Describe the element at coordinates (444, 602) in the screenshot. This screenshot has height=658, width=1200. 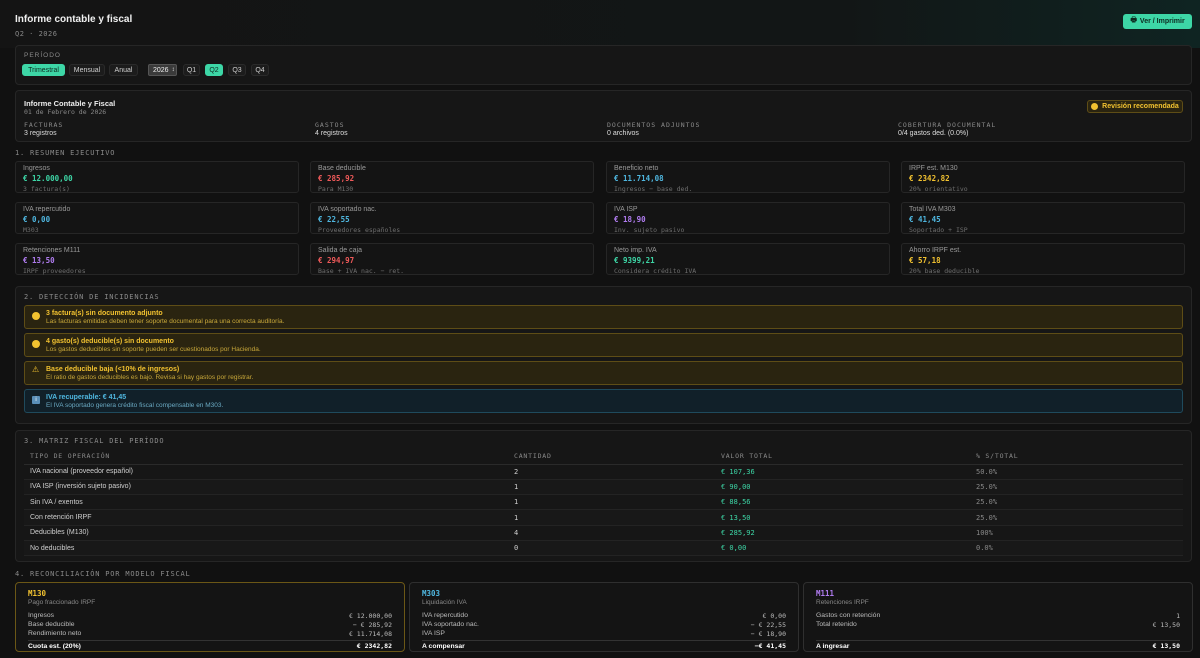
I see `model-name: Liquidación IVA` at that location.